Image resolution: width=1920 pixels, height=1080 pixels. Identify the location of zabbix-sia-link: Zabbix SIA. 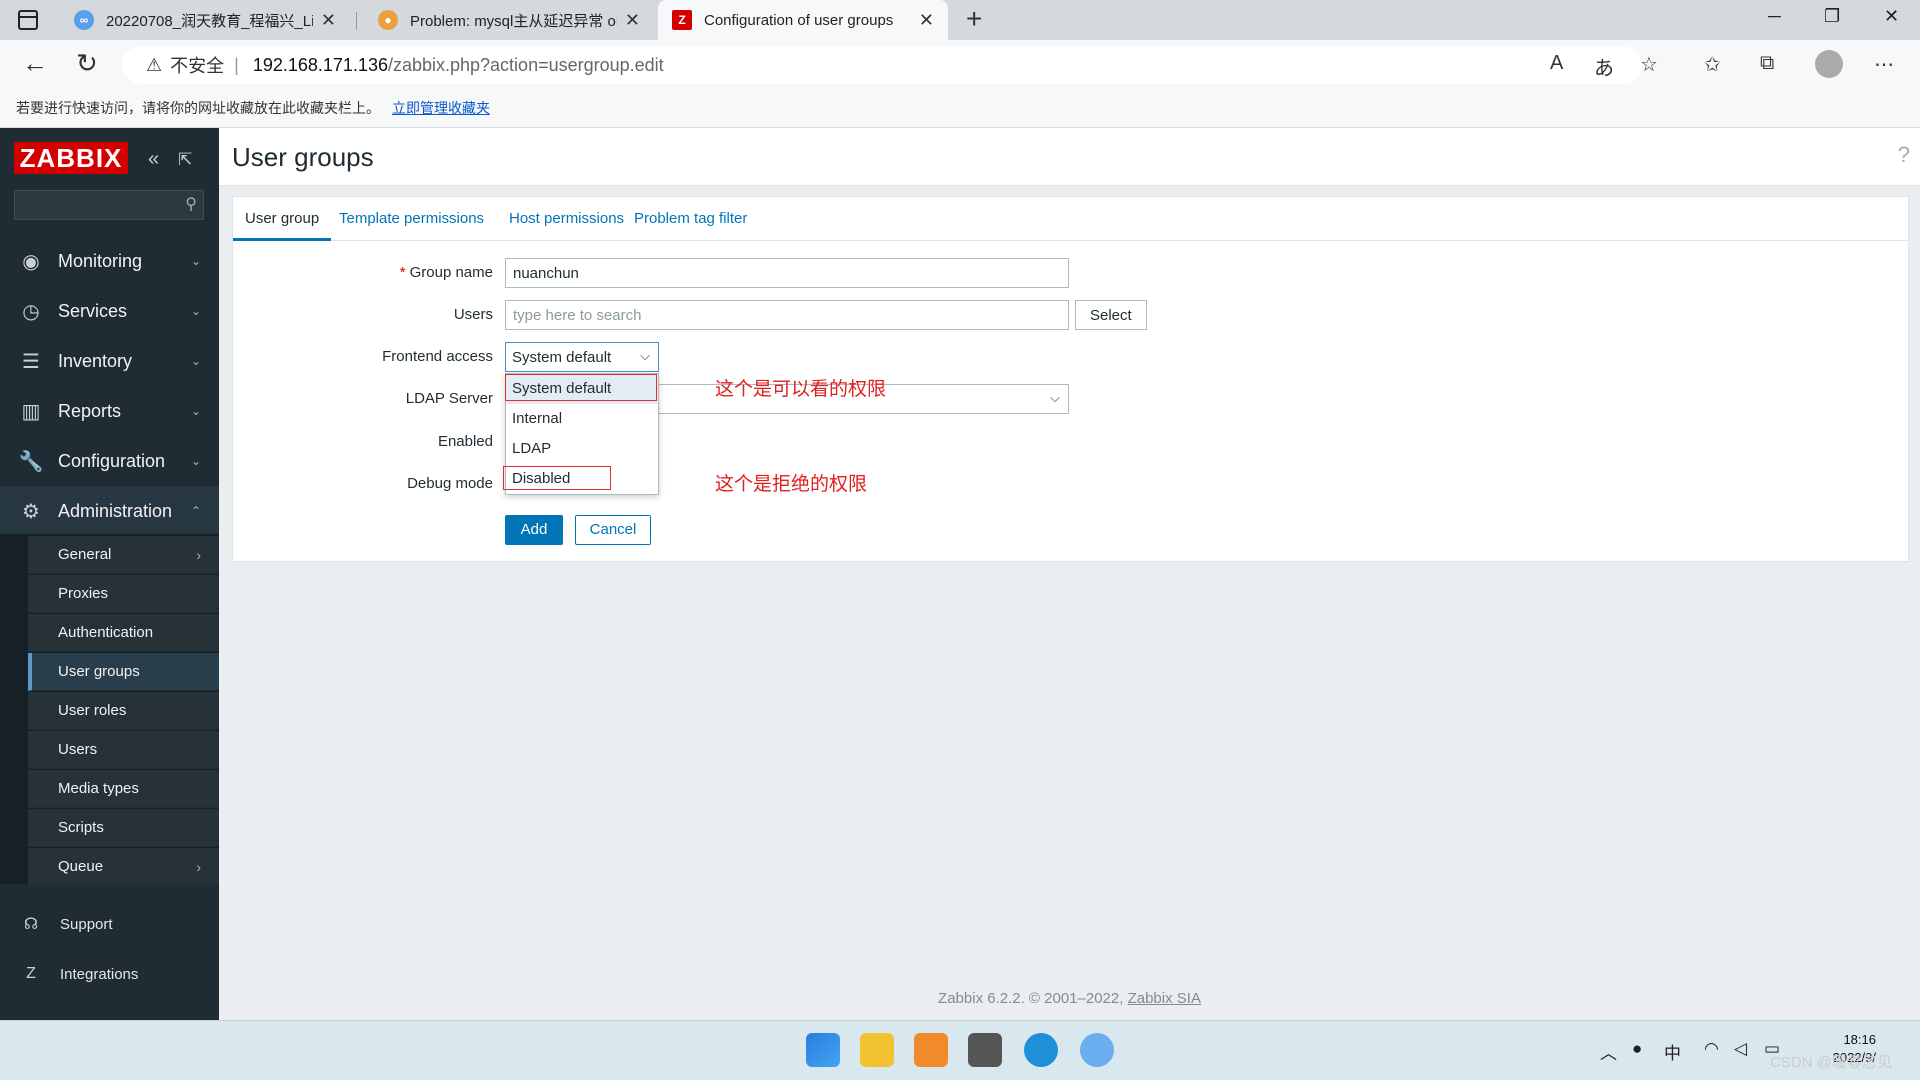
(1164, 998).